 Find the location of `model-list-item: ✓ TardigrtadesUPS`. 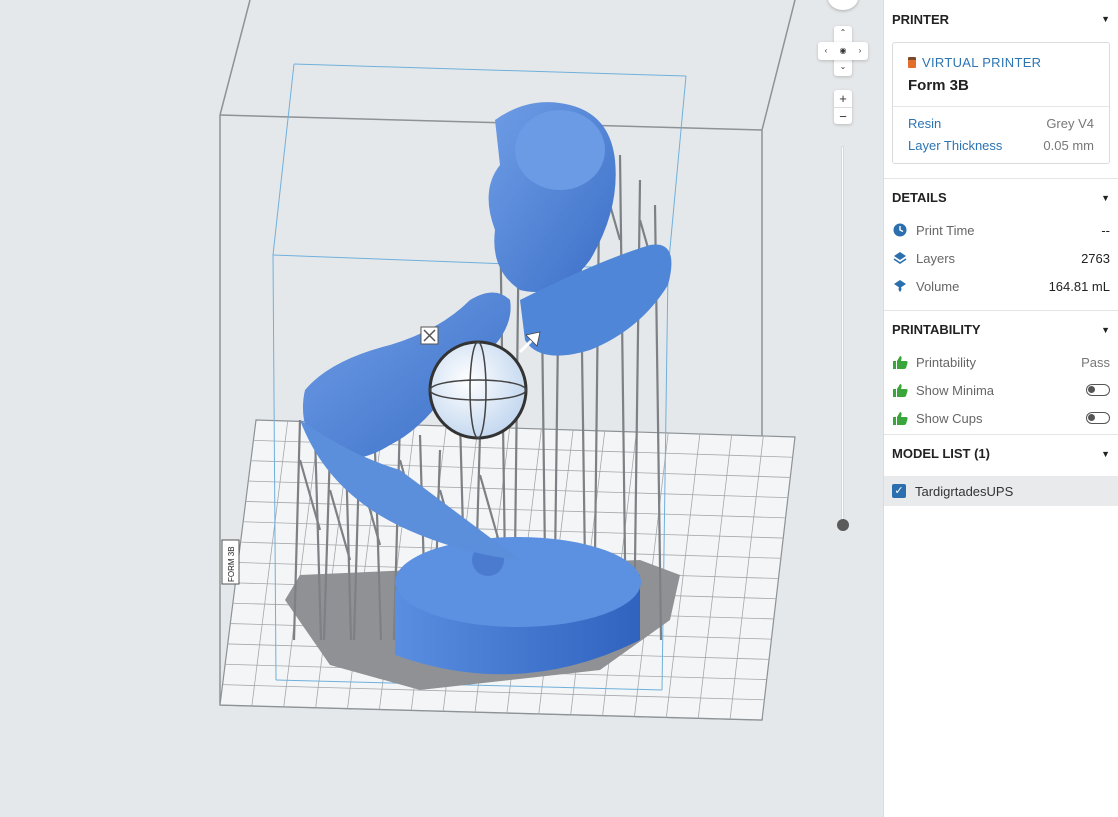

model-list-item: ✓ TardigrtadesUPS is located at coordinates (1001, 491).